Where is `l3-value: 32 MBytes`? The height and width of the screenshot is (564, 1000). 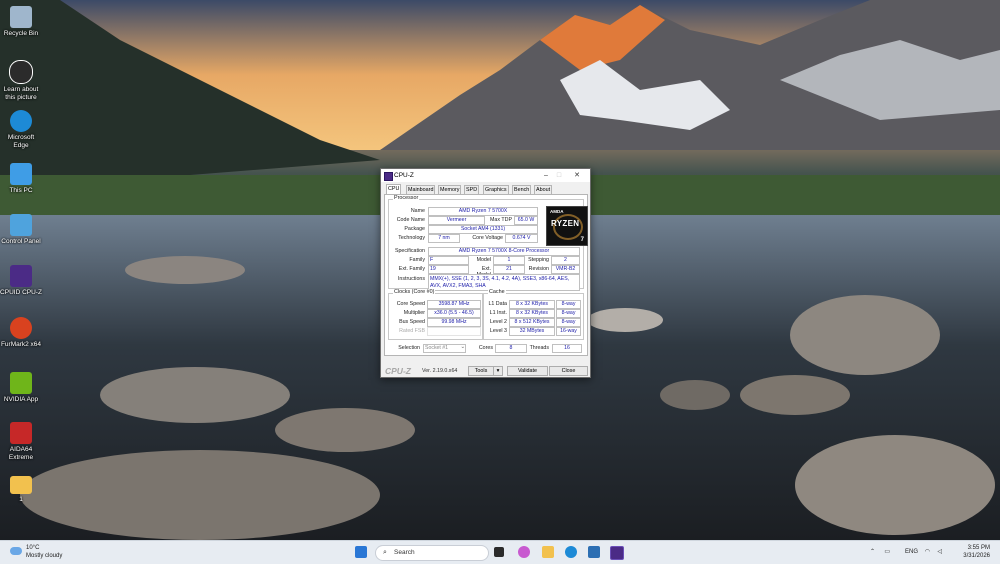 l3-value: 32 MBytes is located at coordinates (532, 331).